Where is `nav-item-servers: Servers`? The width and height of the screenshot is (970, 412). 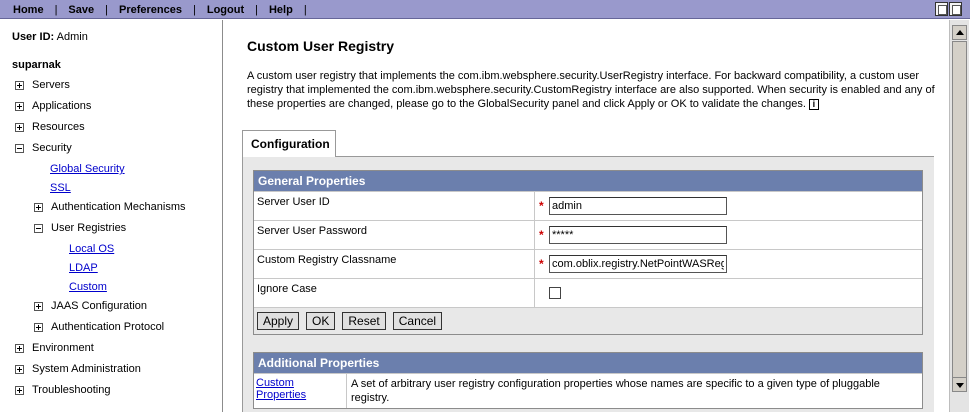
nav-item-servers: Servers is located at coordinates (42, 85).